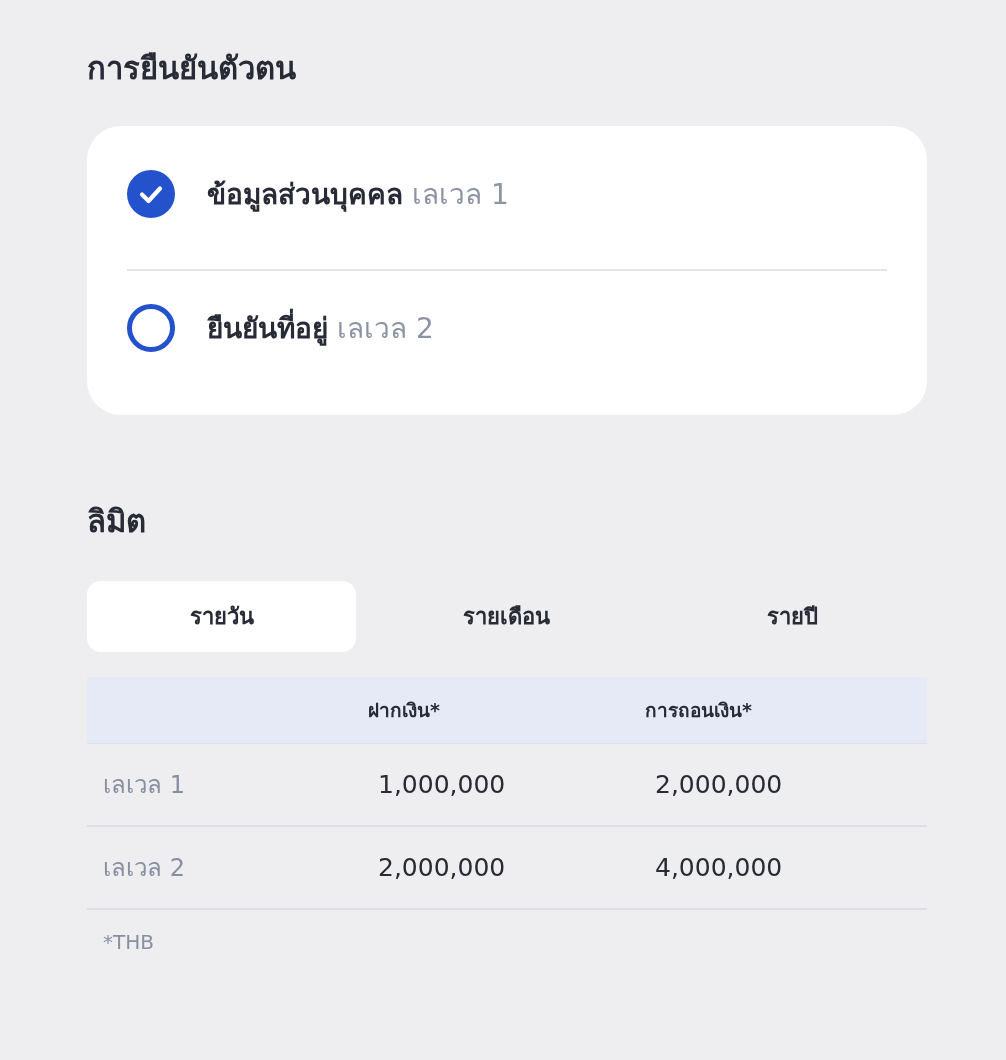 The height and width of the screenshot is (1060, 1006). Describe the element at coordinates (442, 784) in the screenshot. I see `table-cell: 1,000,000` at that location.